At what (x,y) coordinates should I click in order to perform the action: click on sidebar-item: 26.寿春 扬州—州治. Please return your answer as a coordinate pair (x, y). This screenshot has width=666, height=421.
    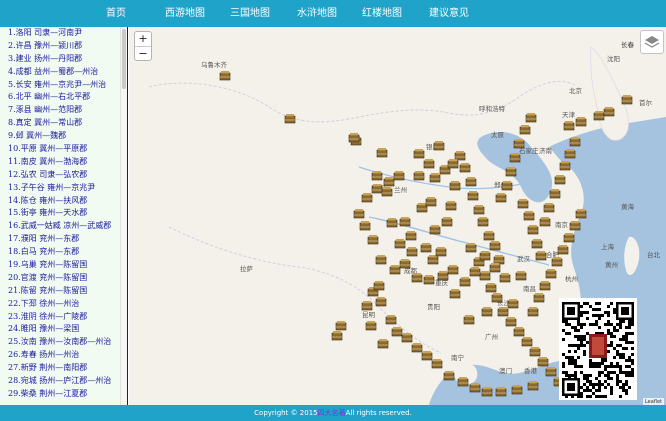
    Looking at the image, I should click on (64, 355).